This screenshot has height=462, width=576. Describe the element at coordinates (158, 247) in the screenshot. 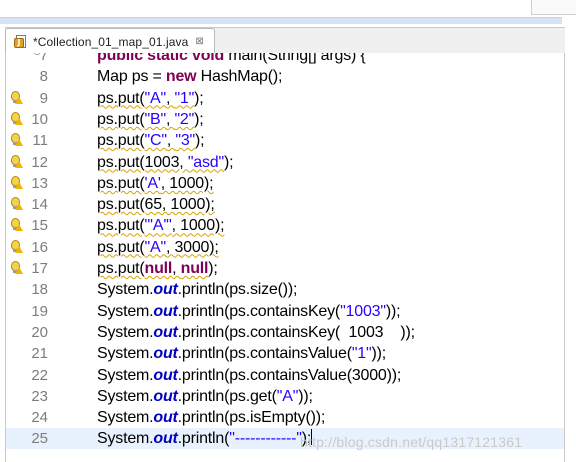

I see `code-text: ps.put("A", 3000);` at that location.